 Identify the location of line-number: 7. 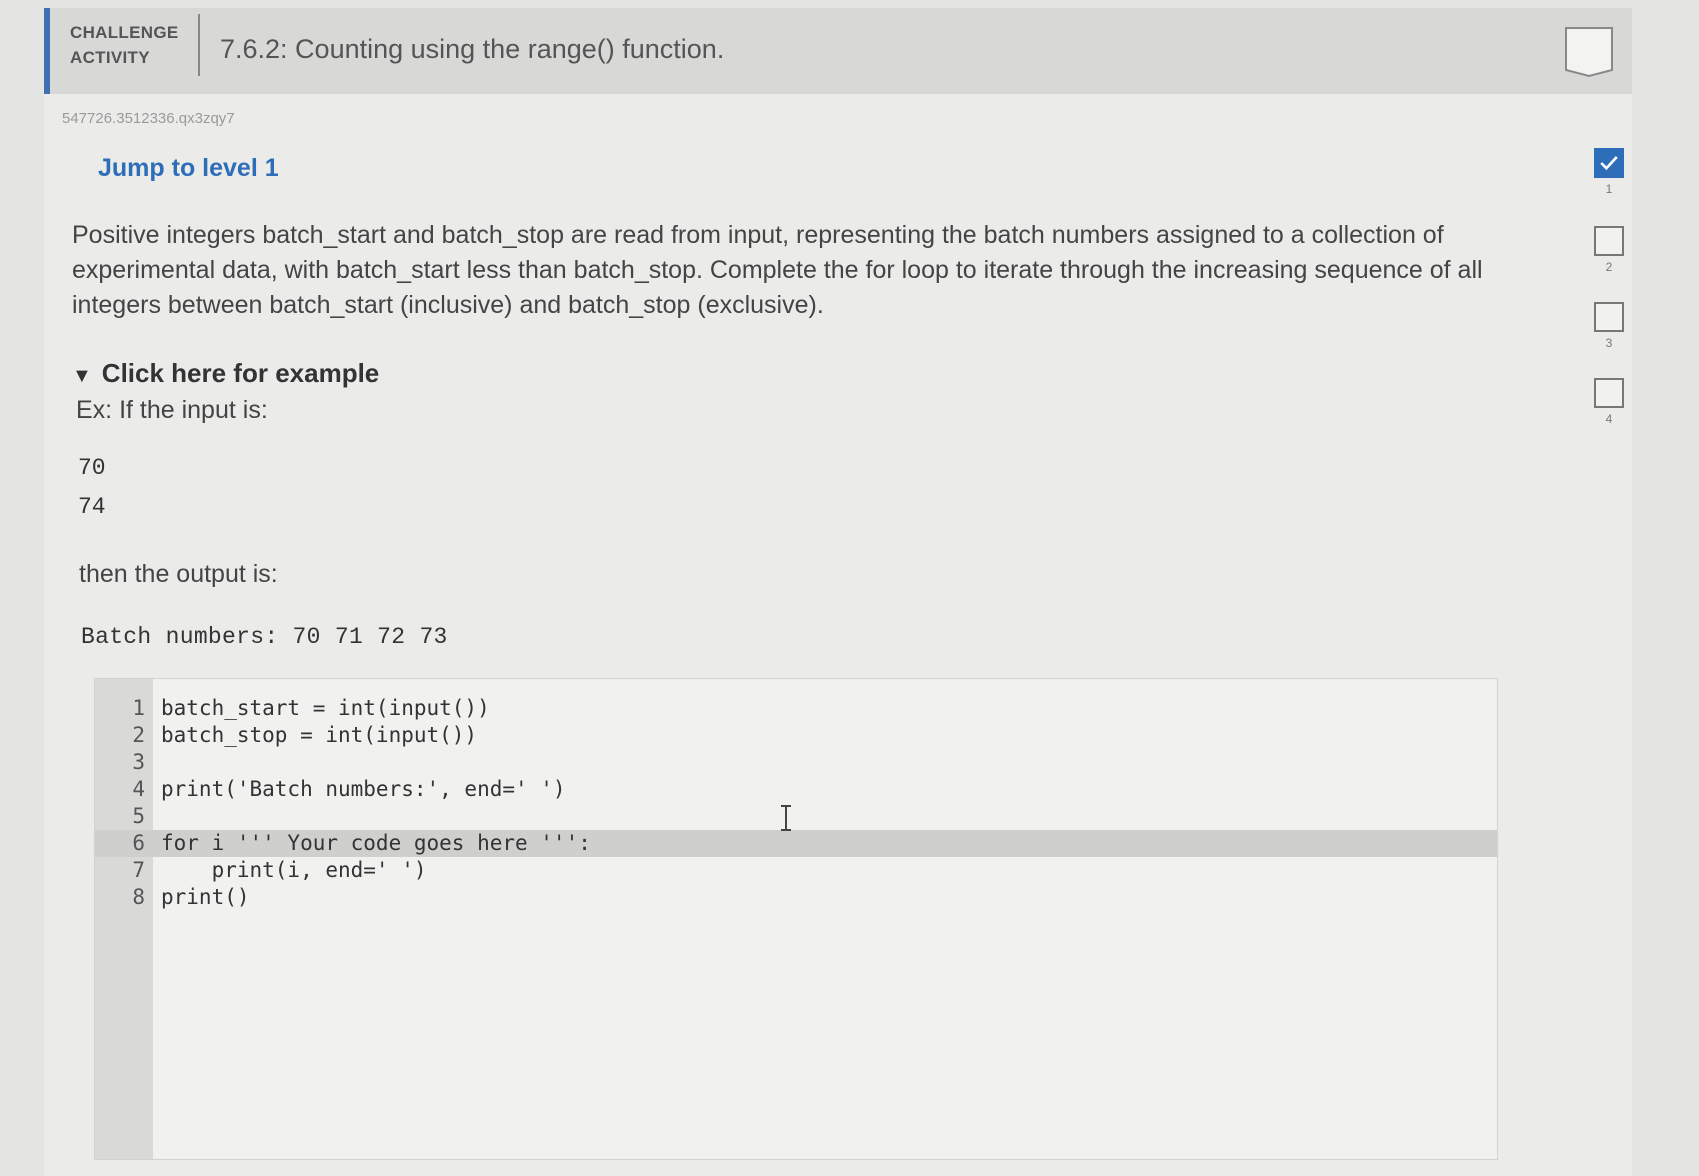
(138, 870).